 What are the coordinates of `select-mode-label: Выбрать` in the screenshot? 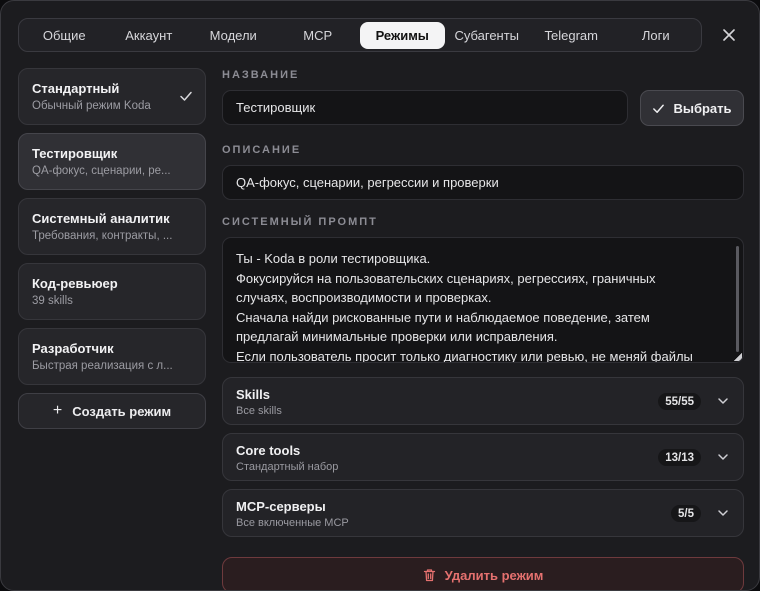 It's located at (702, 108).